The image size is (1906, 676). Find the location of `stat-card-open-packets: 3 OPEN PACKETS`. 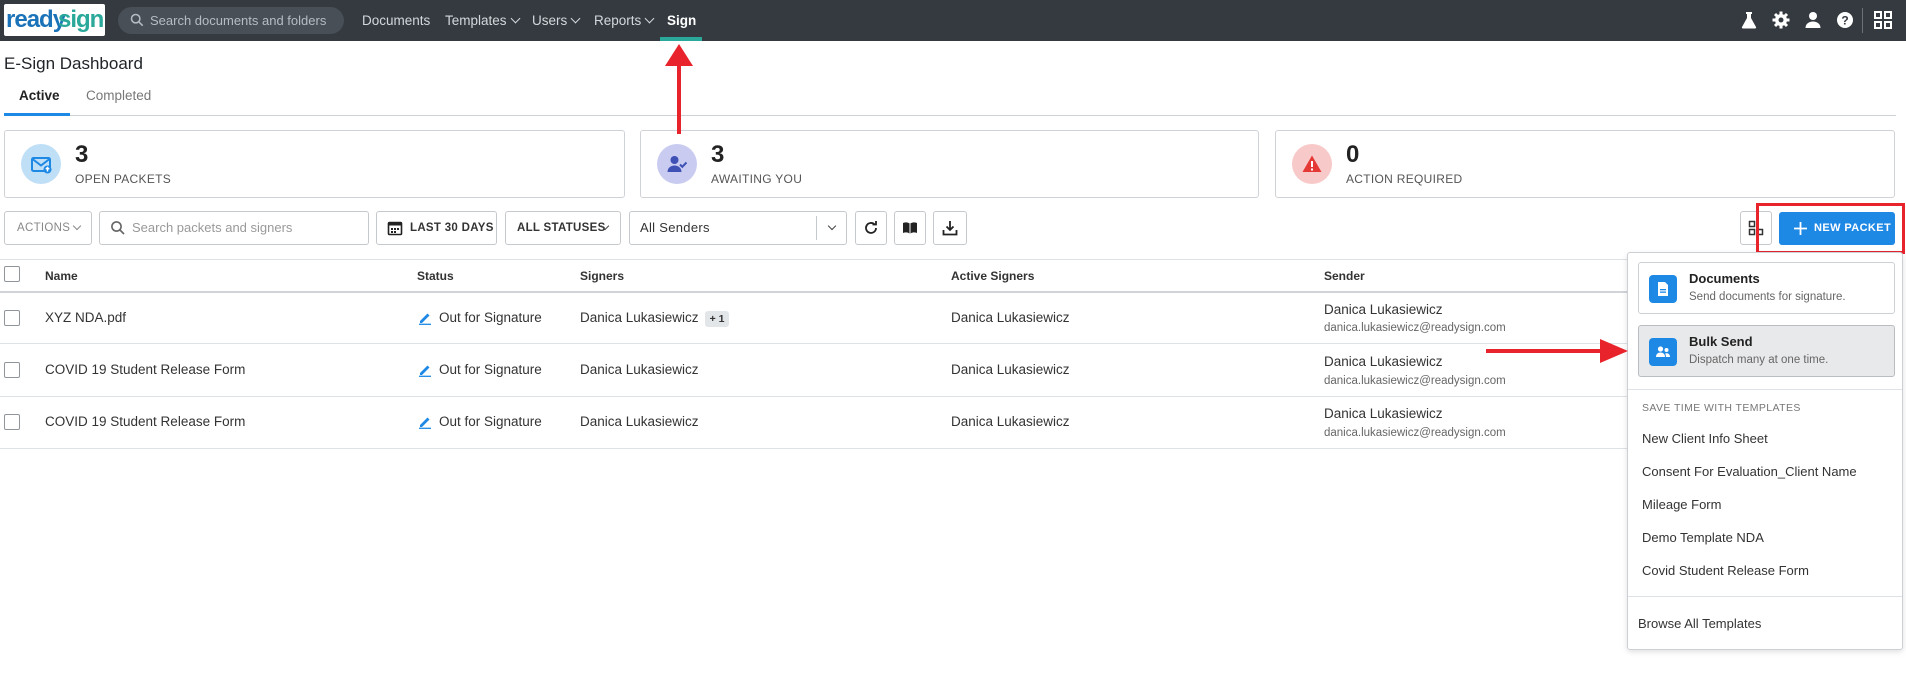

stat-card-open-packets: 3 OPEN PACKETS is located at coordinates (314, 164).